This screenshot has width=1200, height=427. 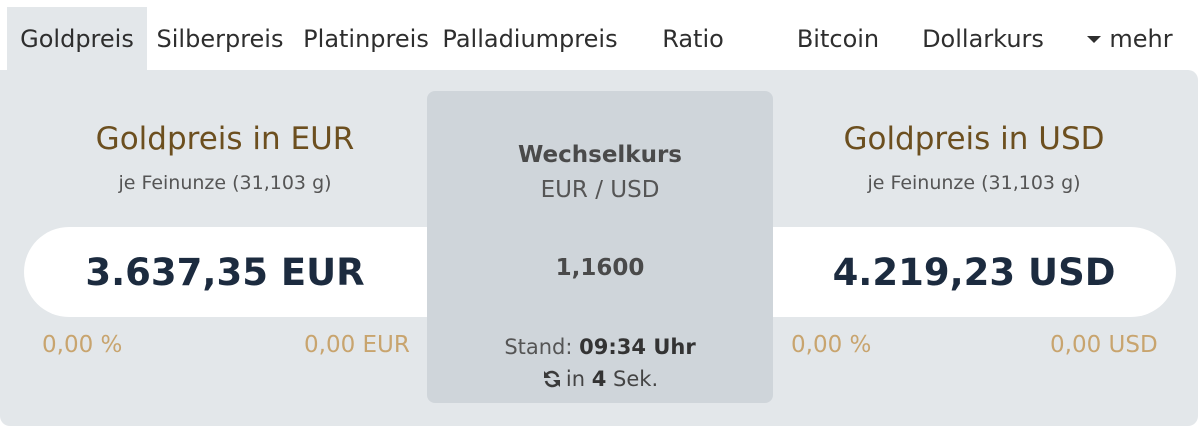 I want to click on exchange-rate-value: 1,1600, so click(x=600, y=268).